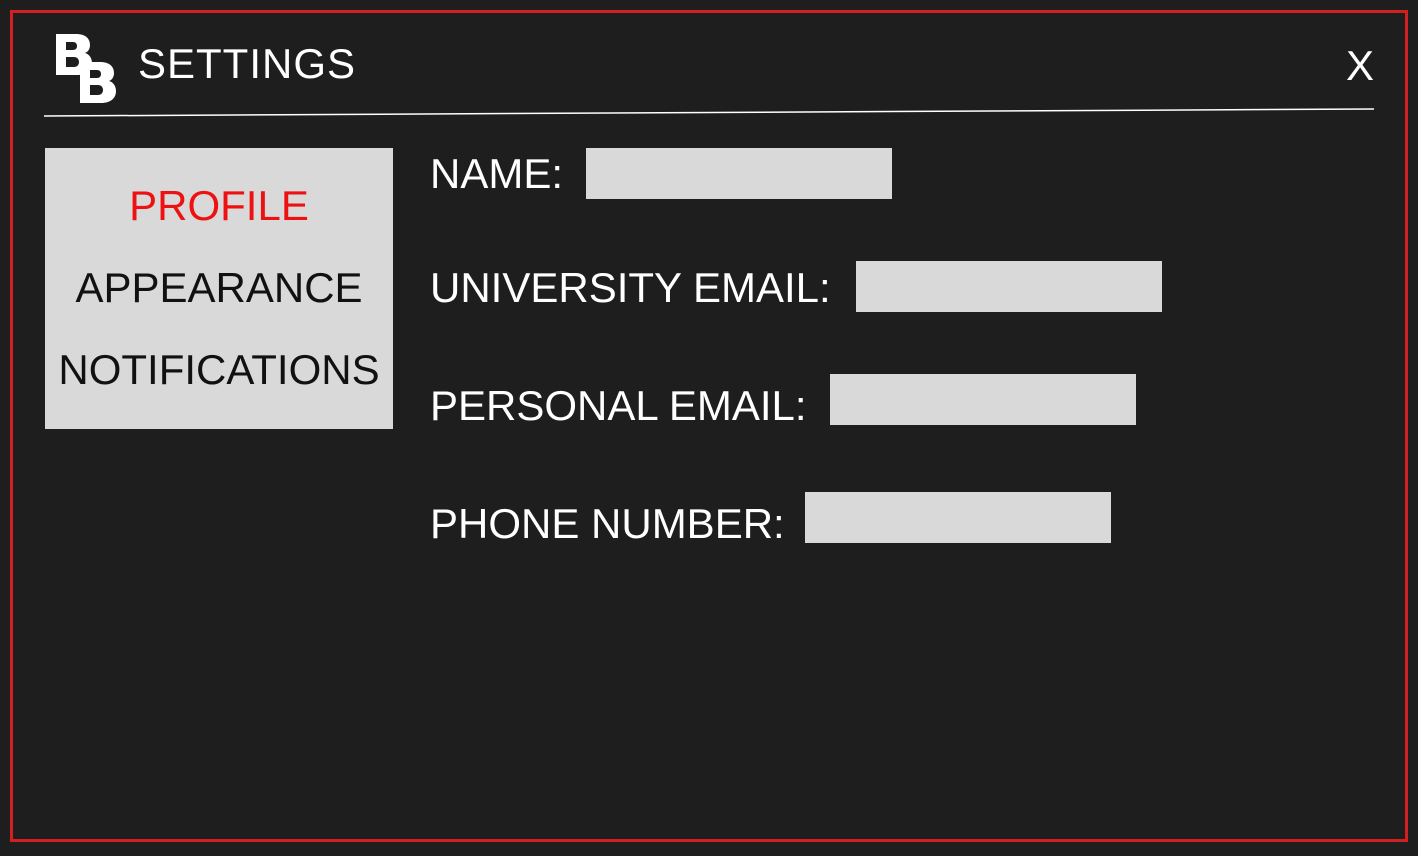 This screenshot has width=1418, height=856. What do you see at coordinates (1360, 66) in the screenshot?
I see `close-button: X` at bounding box center [1360, 66].